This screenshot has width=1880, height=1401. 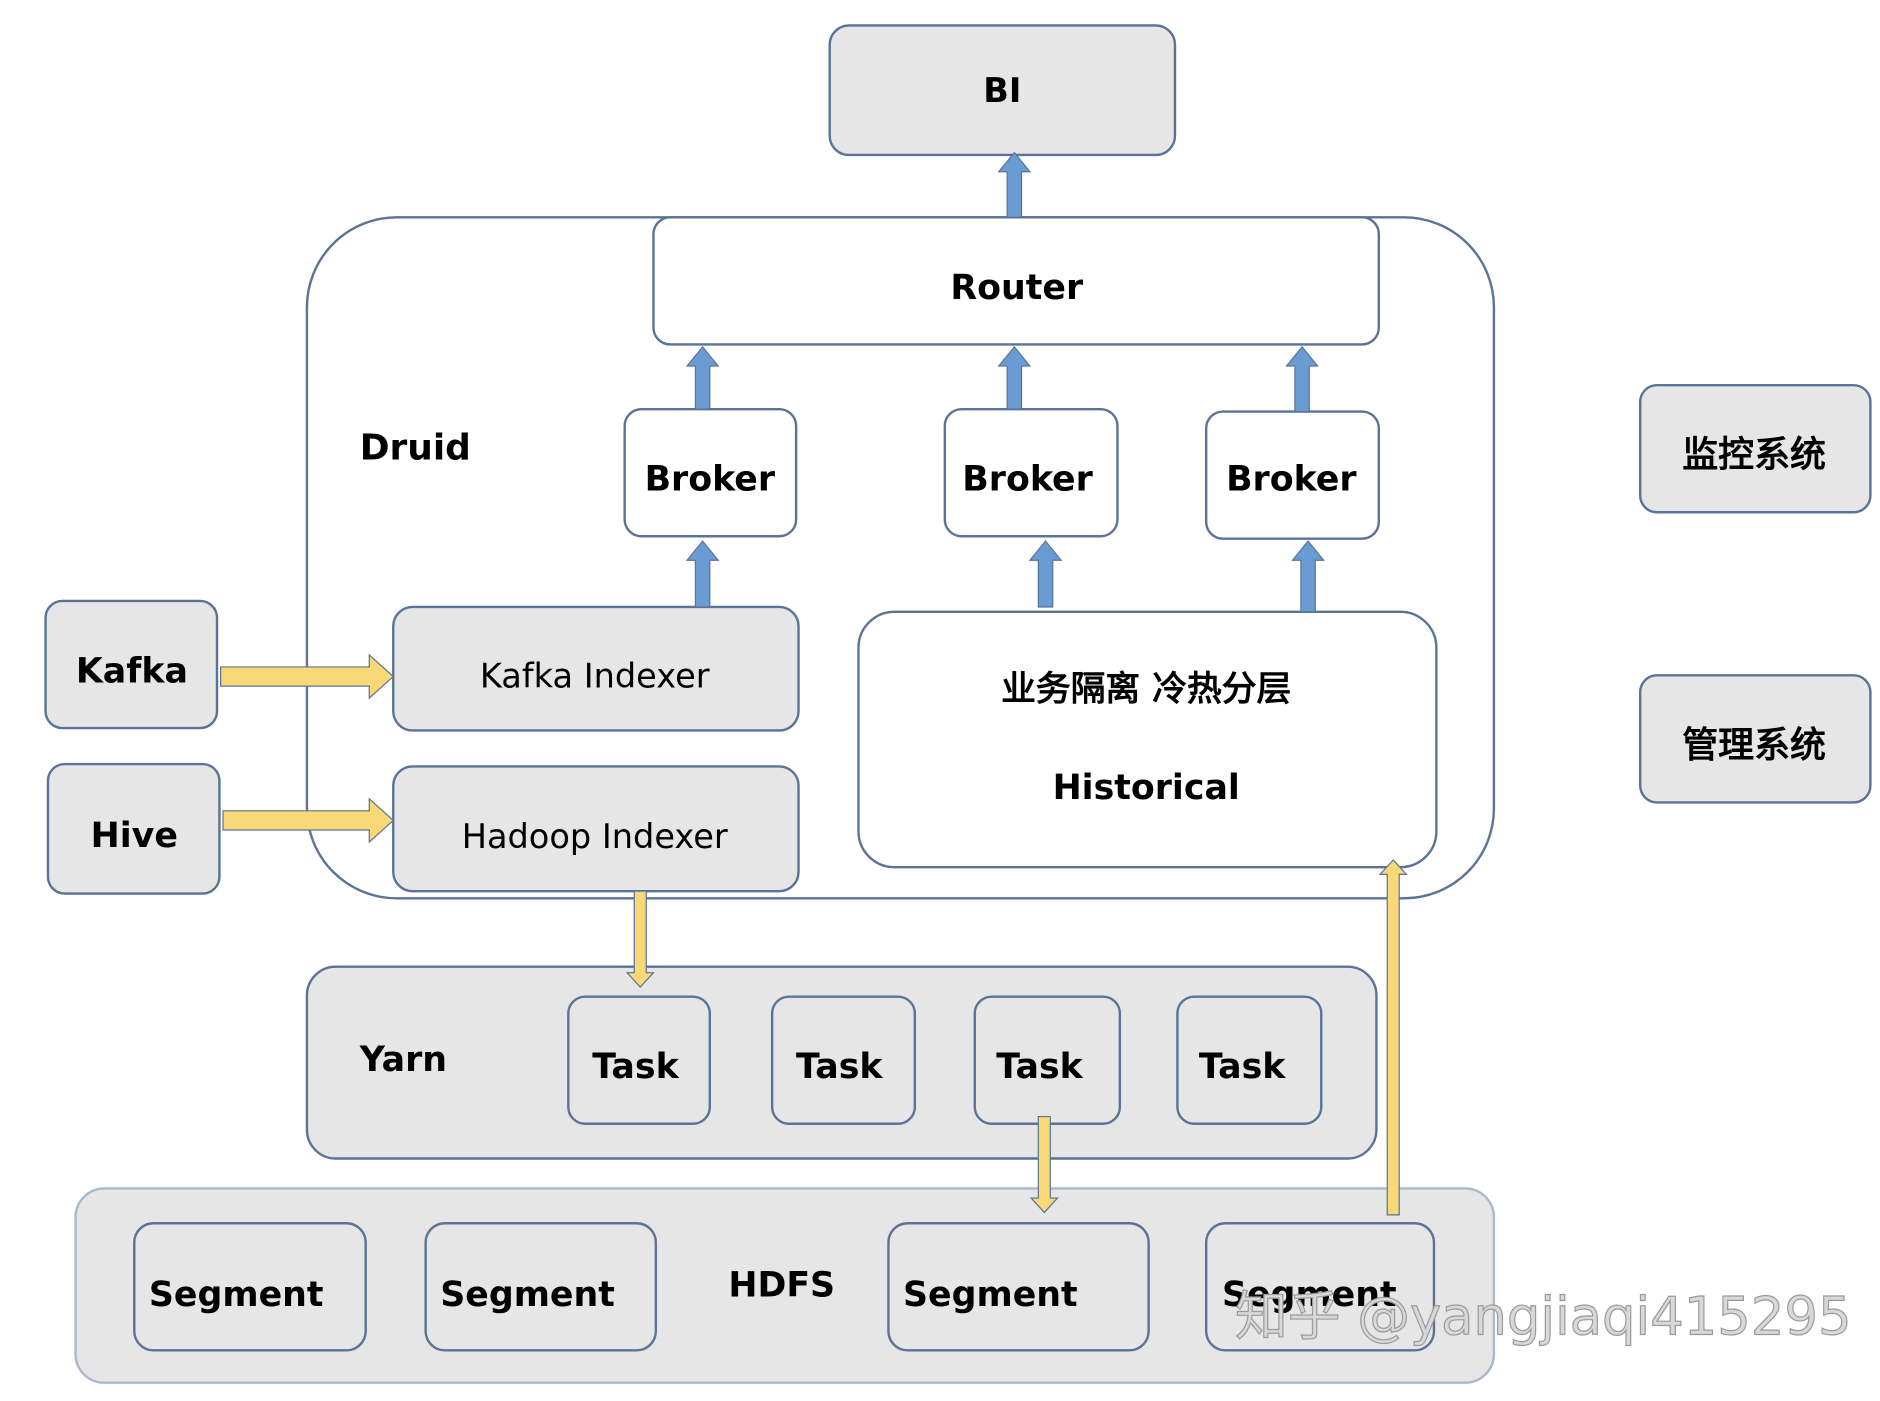 I want to click on historical-node: 业务隔离 冷热分层 Historical, so click(x=1147, y=739).